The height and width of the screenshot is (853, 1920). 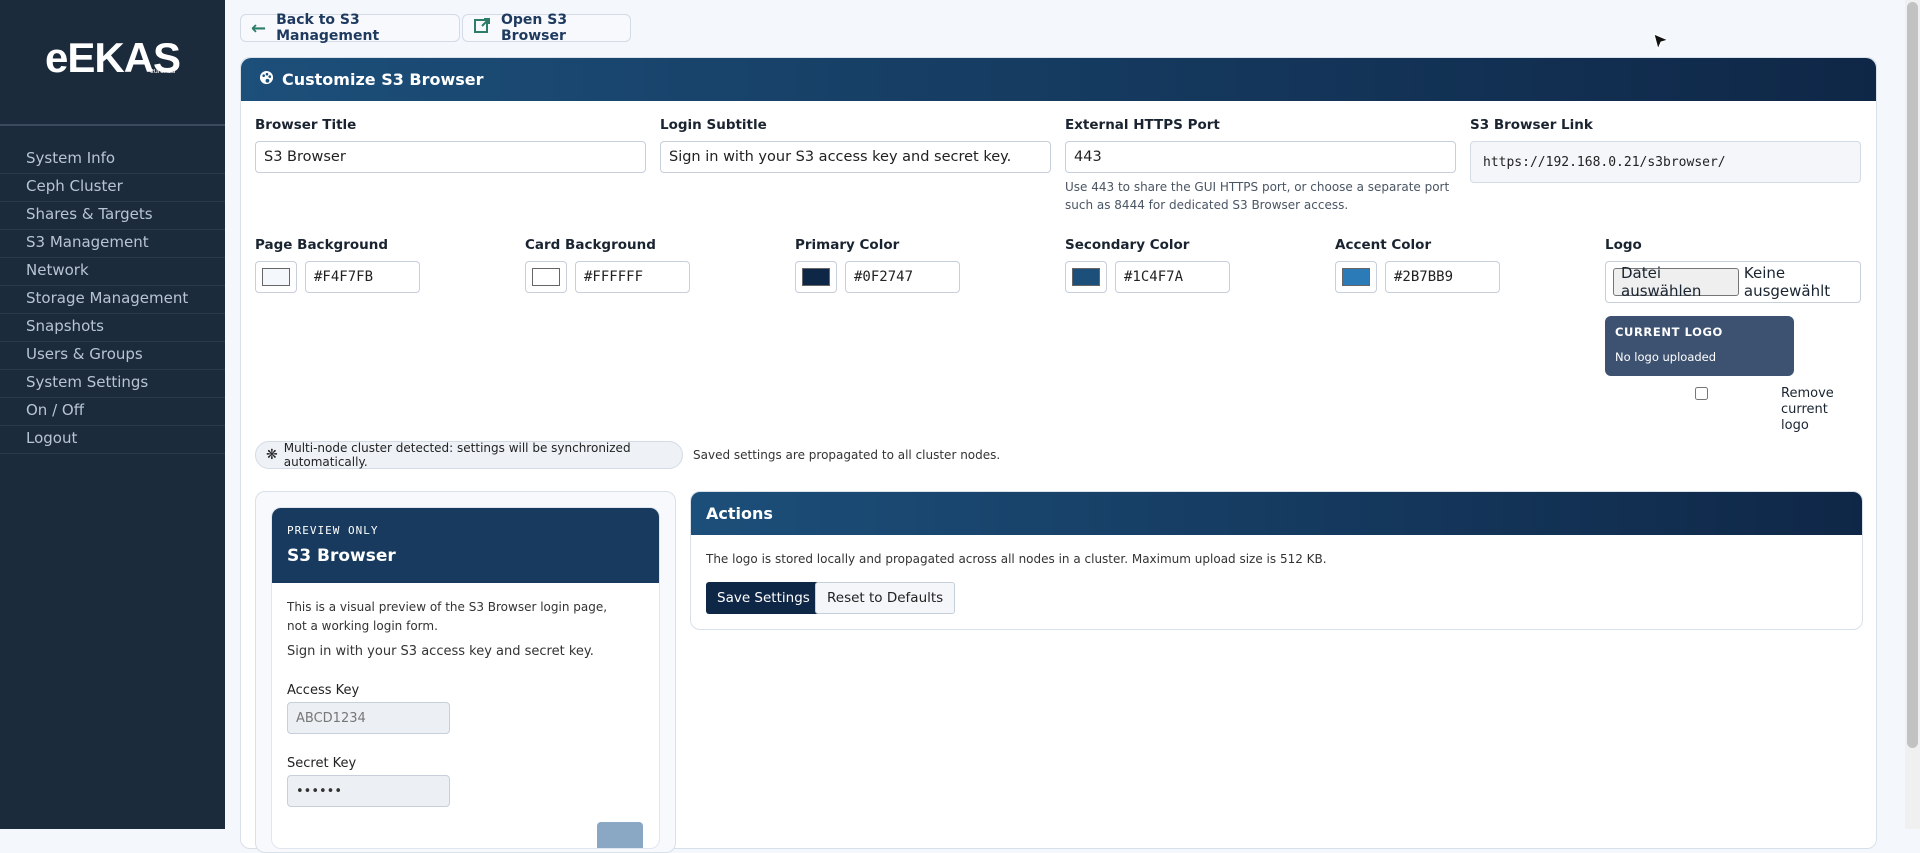 What do you see at coordinates (482, 28) in the screenshot?
I see `external-link-icon` at bounding box center [482, 28].